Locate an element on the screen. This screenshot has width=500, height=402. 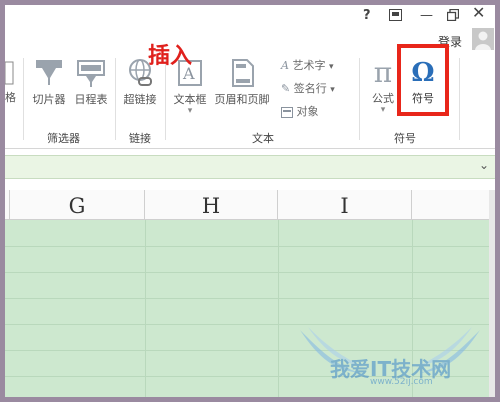
expand-chevron-icon: ⌄ is located at coordinates (484, 165).